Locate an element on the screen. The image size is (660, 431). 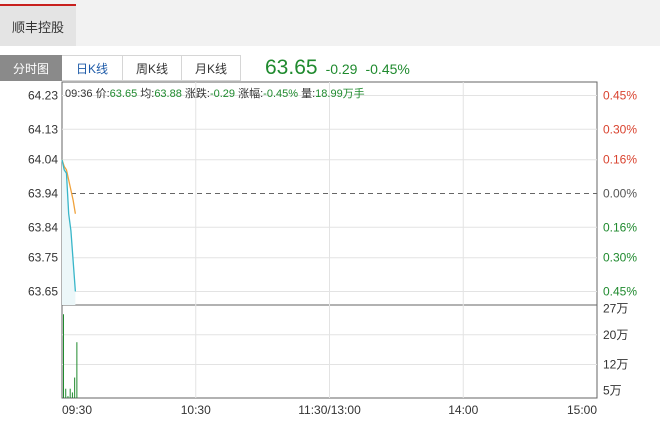
time-tick-label: 14:00 is located at coordinates (463, 410).